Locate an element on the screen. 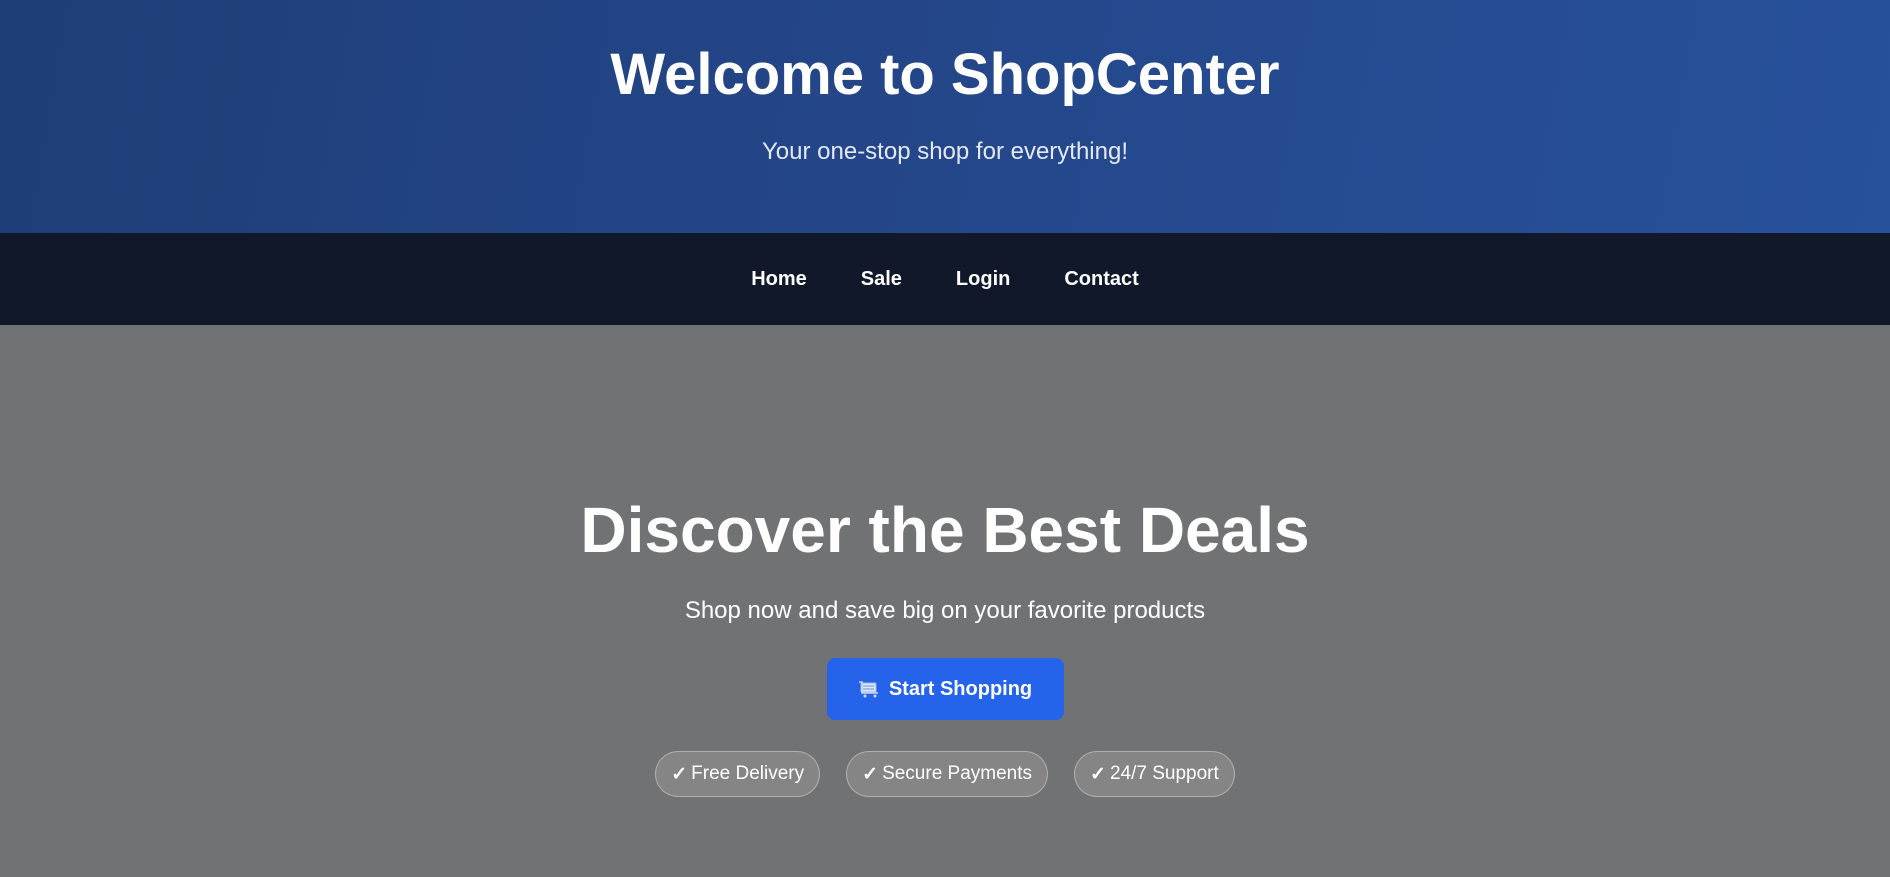 This screenshot has height=877, width=1890. hero-title: Discover the Best Deals is located at coordinates (945, 530).